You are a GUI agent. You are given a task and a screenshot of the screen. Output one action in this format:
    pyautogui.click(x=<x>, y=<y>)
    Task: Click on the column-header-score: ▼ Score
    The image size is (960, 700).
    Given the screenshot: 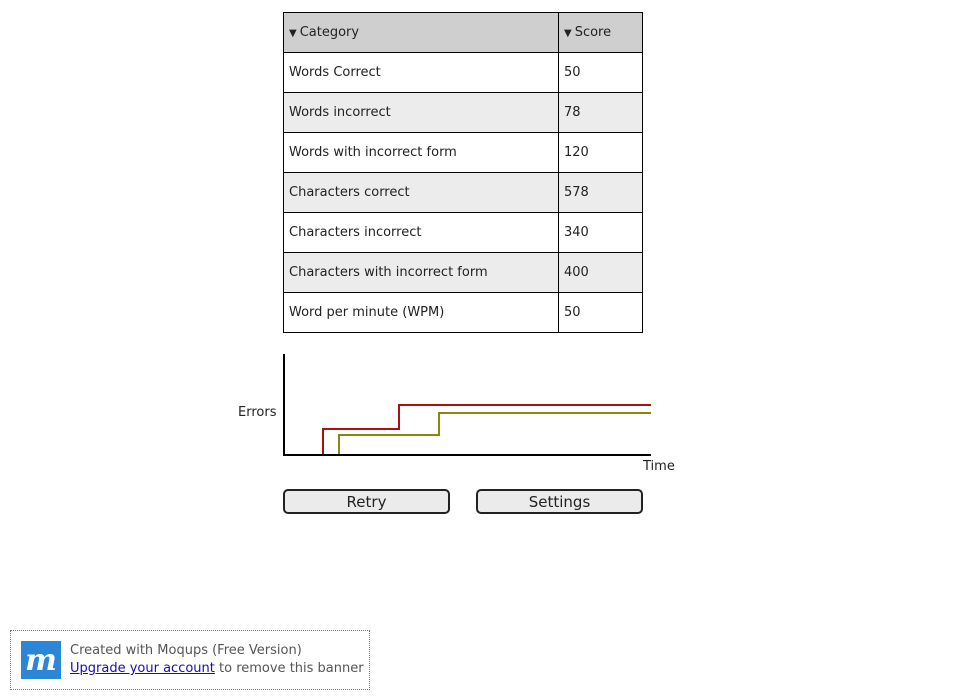 What is the action you would take?
    pyautogui.click(x=600, y=32)
    